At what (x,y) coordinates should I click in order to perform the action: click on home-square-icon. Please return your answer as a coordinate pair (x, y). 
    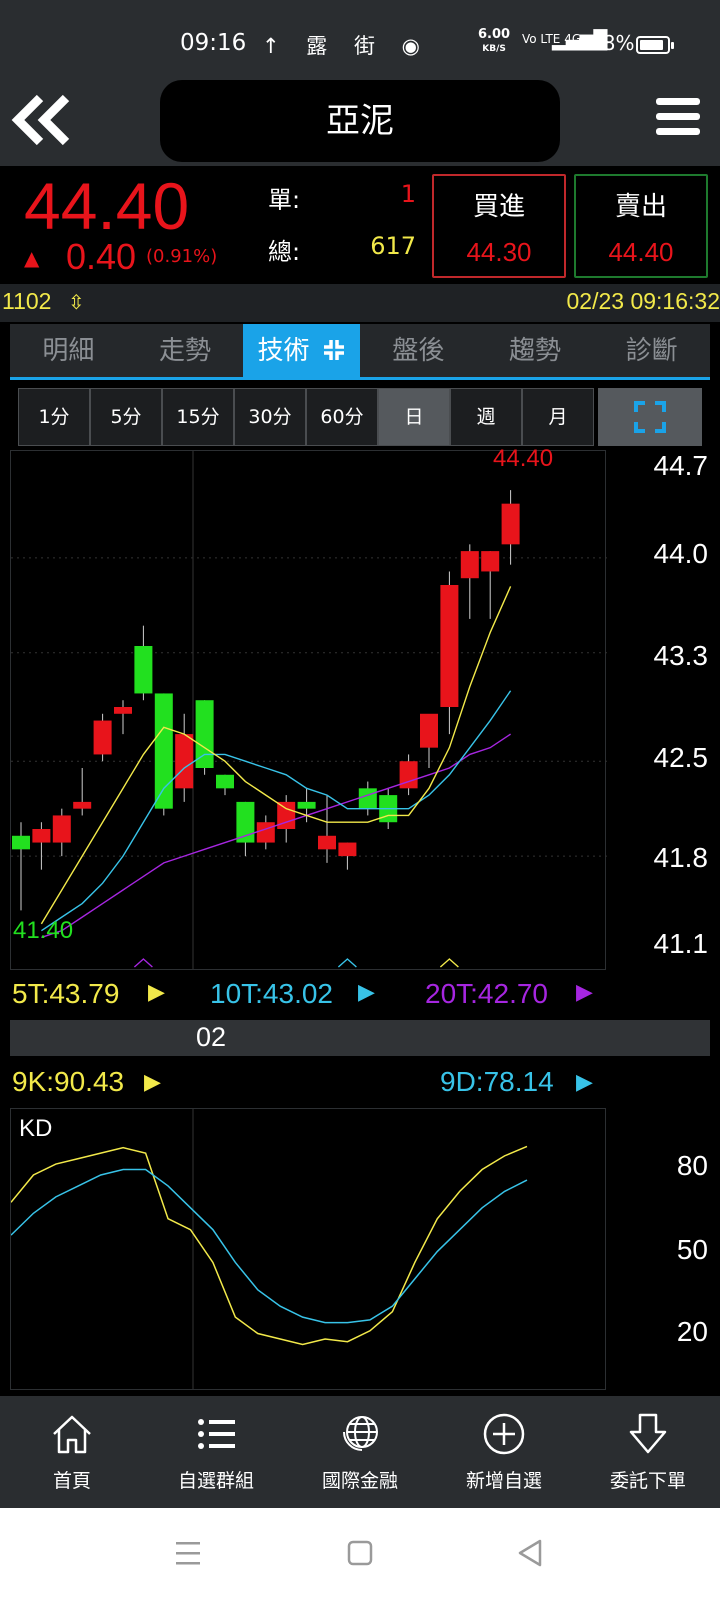
    Looking at the image, I should click on (360, 1553).